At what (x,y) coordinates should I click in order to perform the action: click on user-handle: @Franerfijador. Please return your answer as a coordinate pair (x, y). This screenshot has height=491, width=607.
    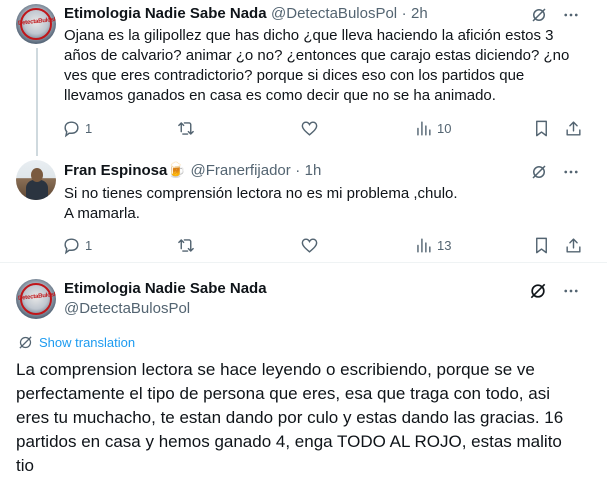
    Looking at the image, I should click on (241, 170).